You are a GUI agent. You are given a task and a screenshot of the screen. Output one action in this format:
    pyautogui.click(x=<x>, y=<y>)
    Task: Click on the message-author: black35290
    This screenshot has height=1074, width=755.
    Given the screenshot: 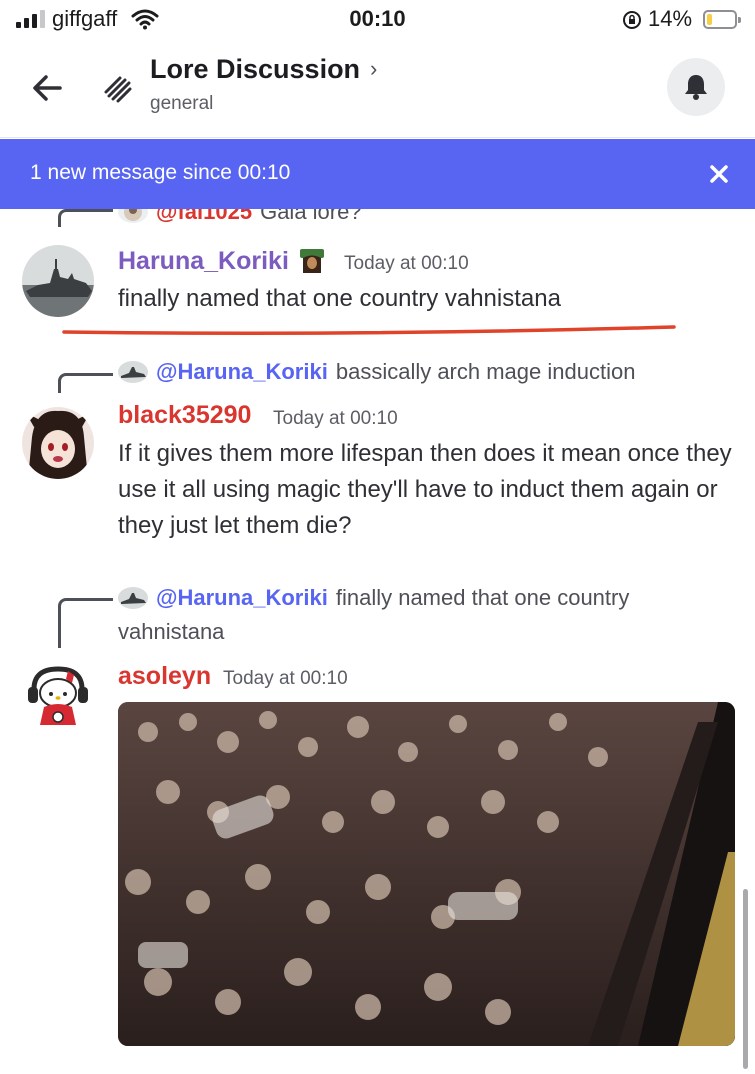 What is the action you would take?
    pyautogui.click(x=184, y=415)
    